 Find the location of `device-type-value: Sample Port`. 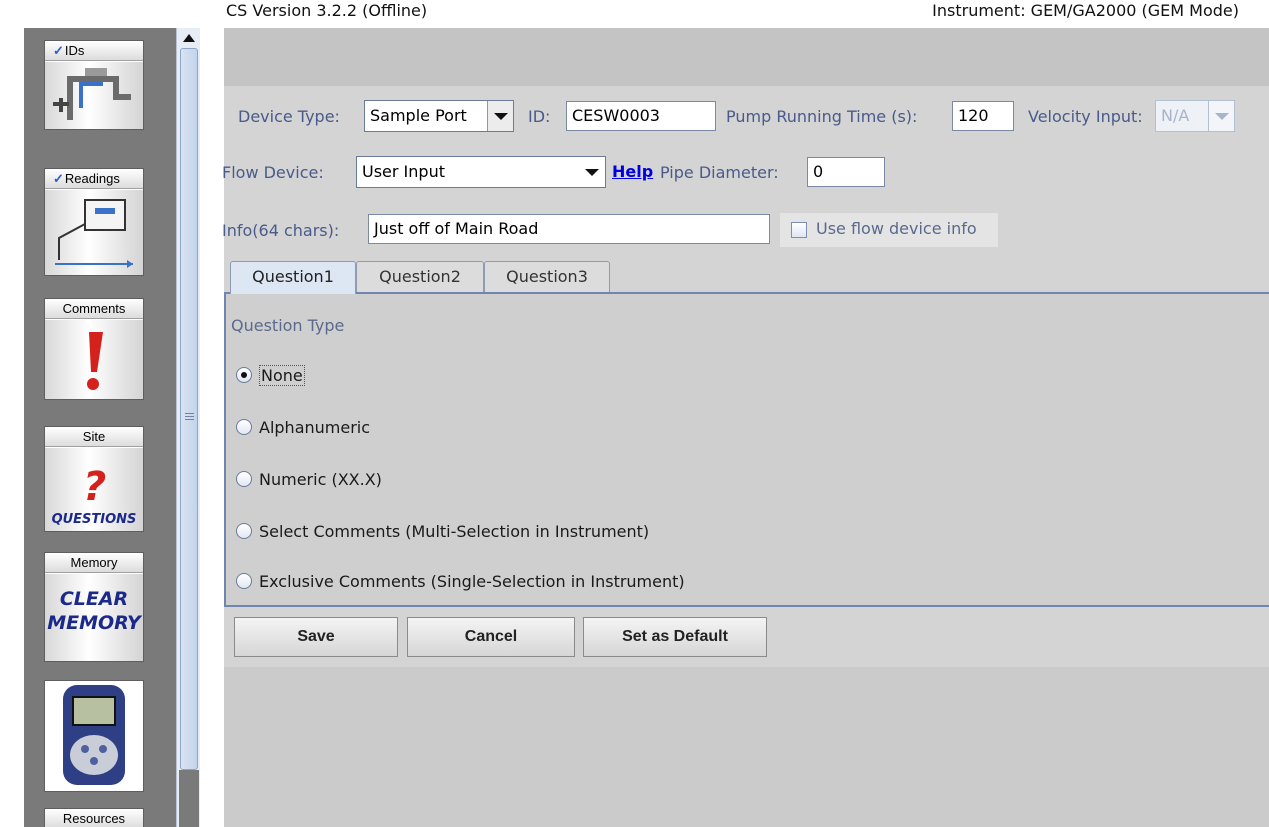

device-type-value: Sample Port is located at coordinates (418, 115).